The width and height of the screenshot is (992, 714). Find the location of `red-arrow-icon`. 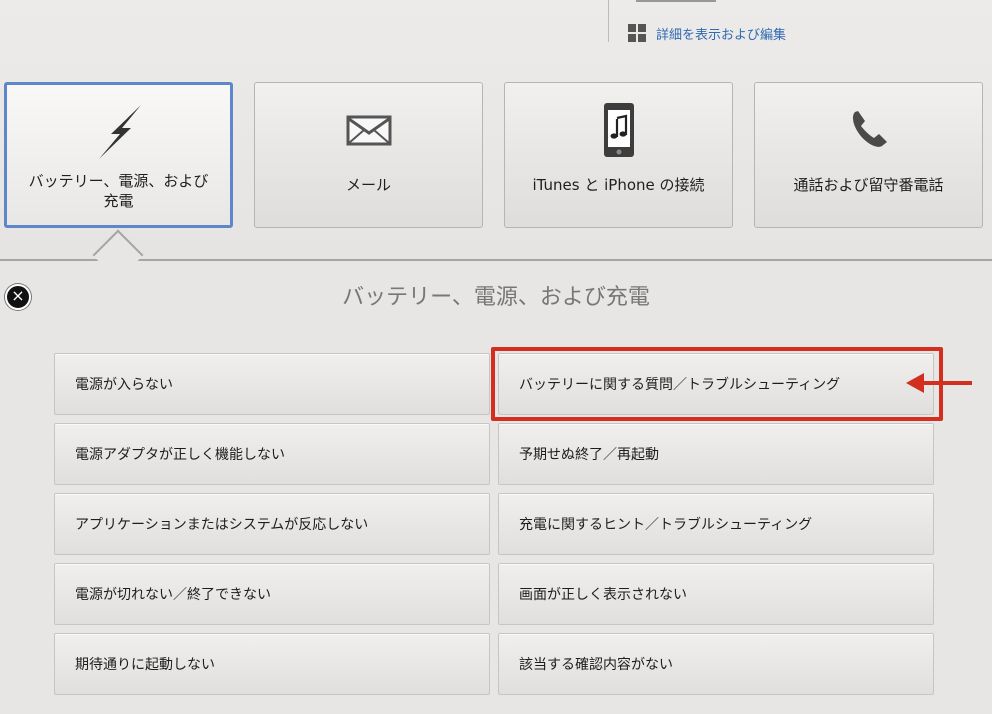

red-arrow-icon is located at coordinates (915, 383).